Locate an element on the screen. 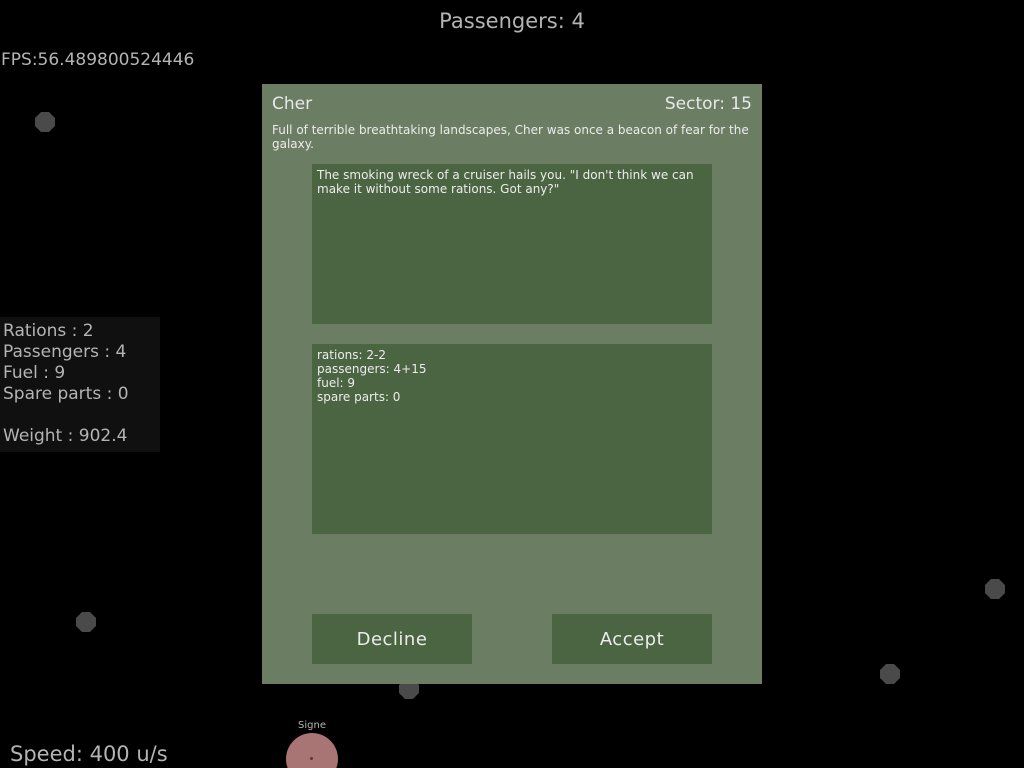 The height and width of the screenshot is (768, 1024). planet-marker is located at coordinates (311, 758).